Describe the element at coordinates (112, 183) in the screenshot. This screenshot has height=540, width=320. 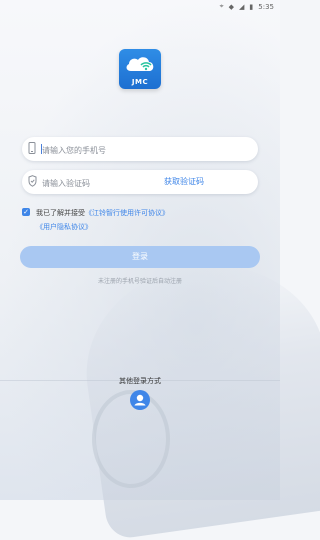
I see `code-input` at that location.